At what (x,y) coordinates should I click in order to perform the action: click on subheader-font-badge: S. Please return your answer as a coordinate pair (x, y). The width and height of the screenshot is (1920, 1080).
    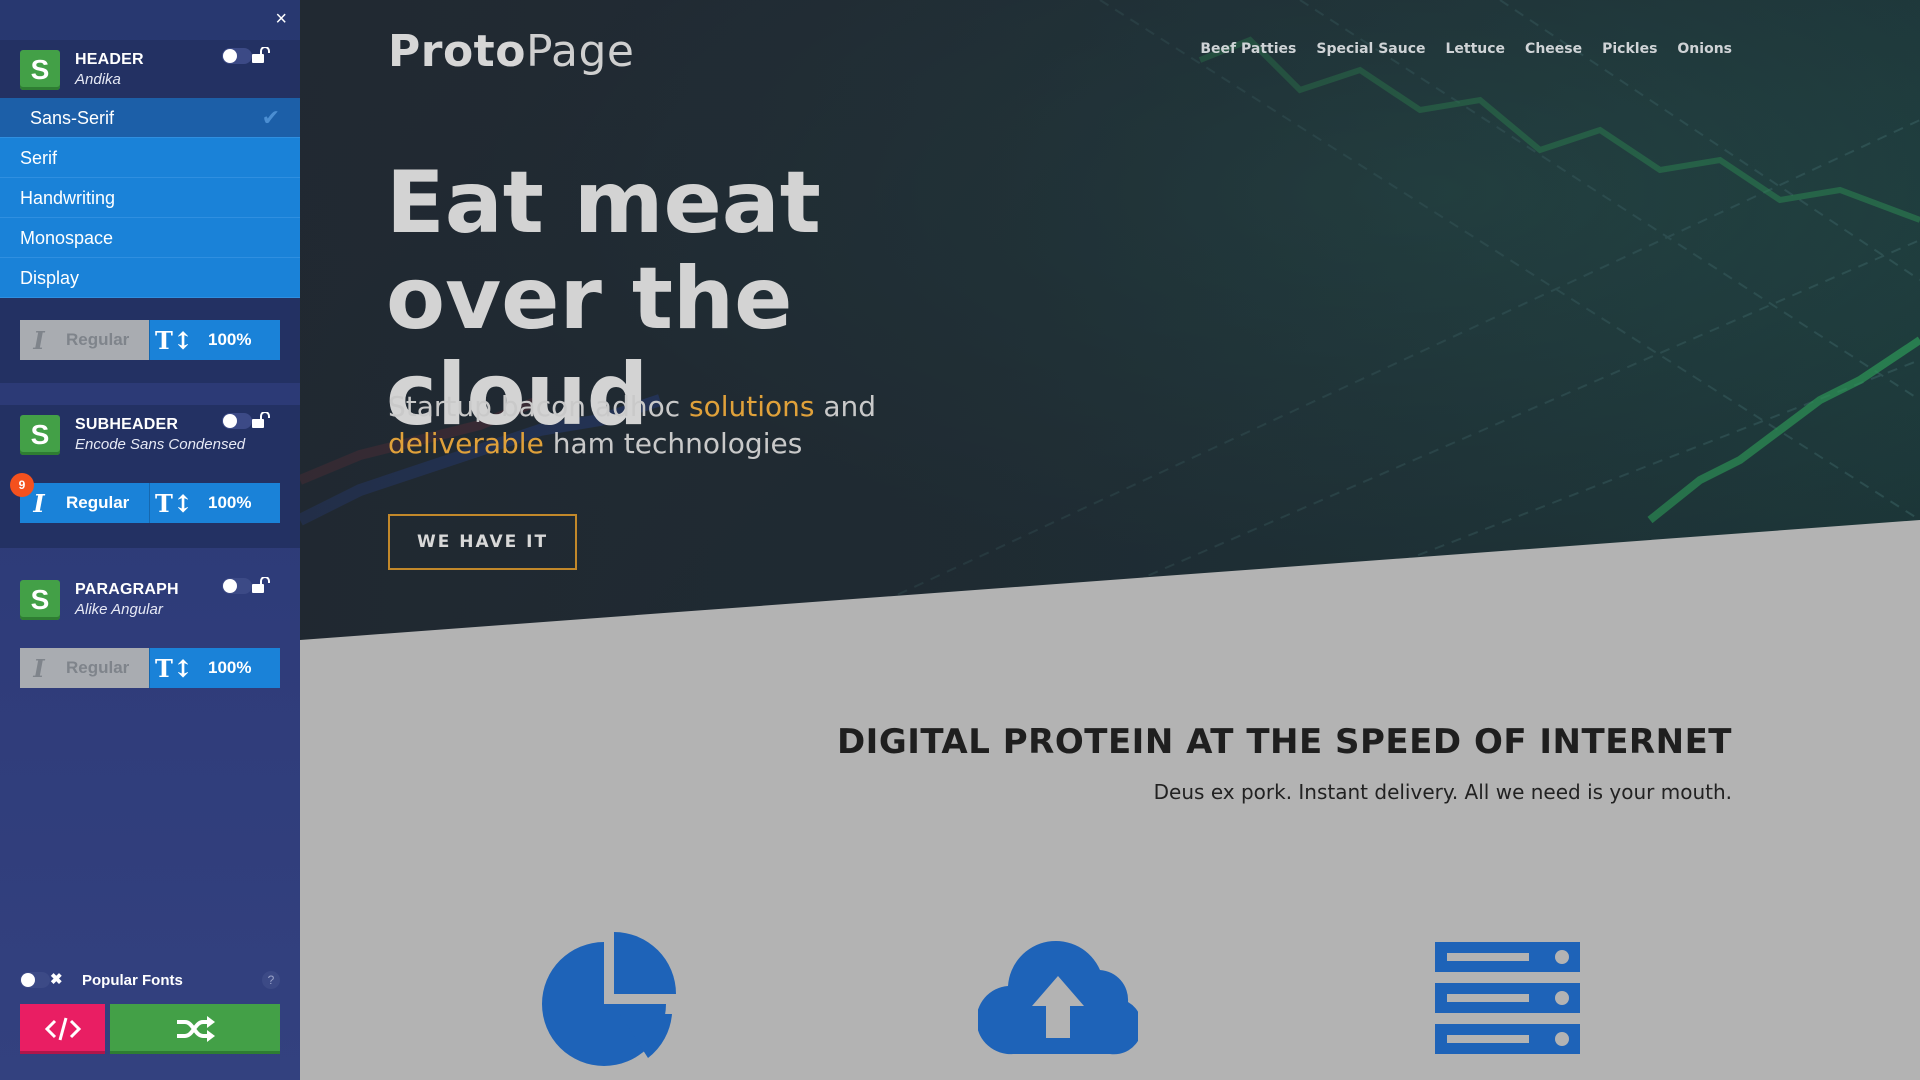
    Looking at the image, I should click on (40, 435).